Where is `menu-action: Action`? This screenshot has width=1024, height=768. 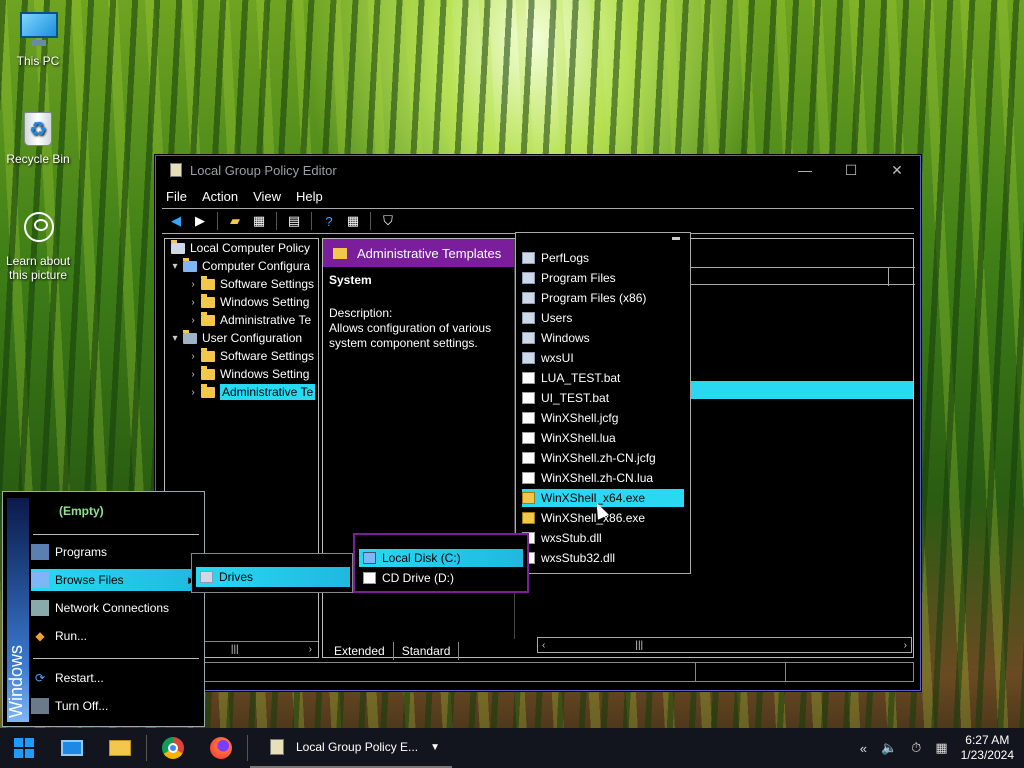
menu-action: Action is located at coordinates (220, 196).